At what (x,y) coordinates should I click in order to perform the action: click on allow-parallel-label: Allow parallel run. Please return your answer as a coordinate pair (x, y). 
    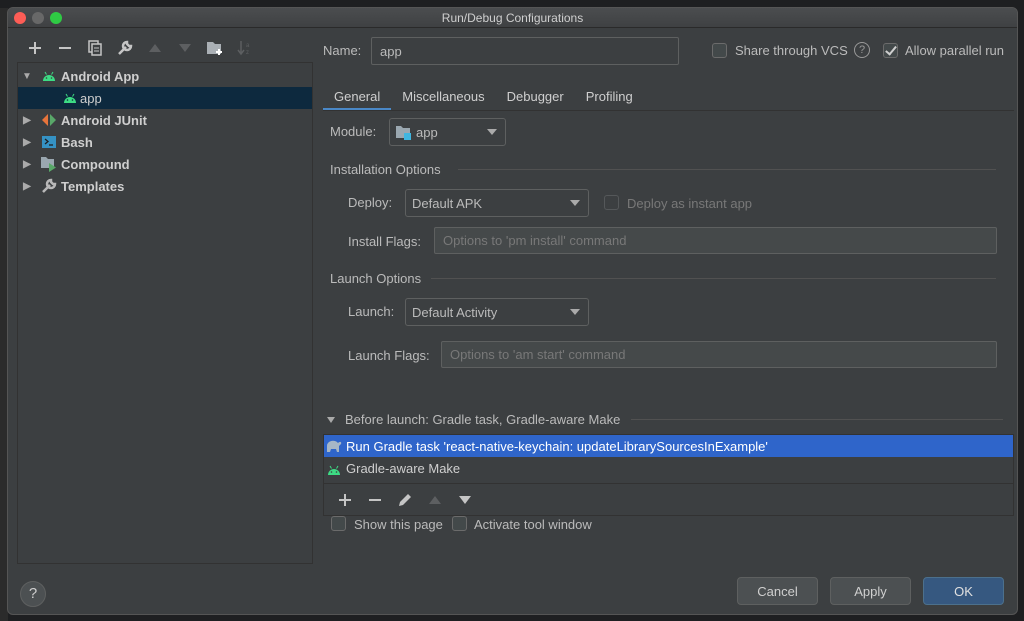
    Looking at the image, I should click on (954, 50).